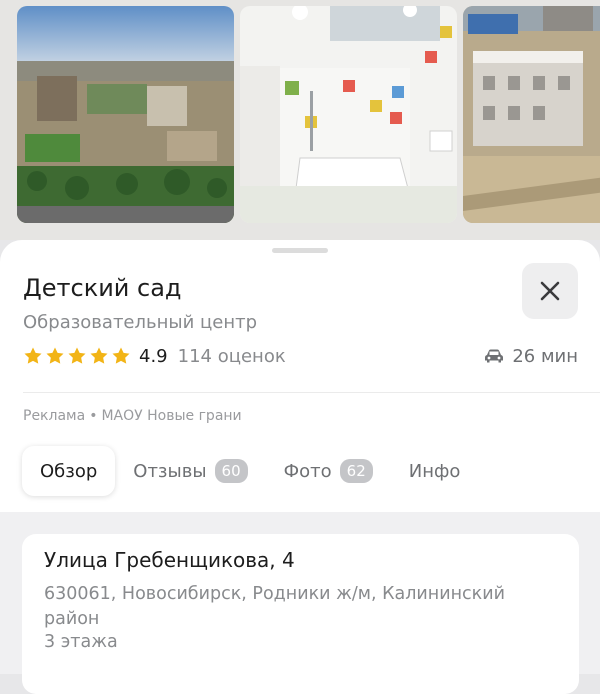  Describe the element at coordinates (231, 471) in the screenshot. I see `reviews-count-badge: 60` at that location.